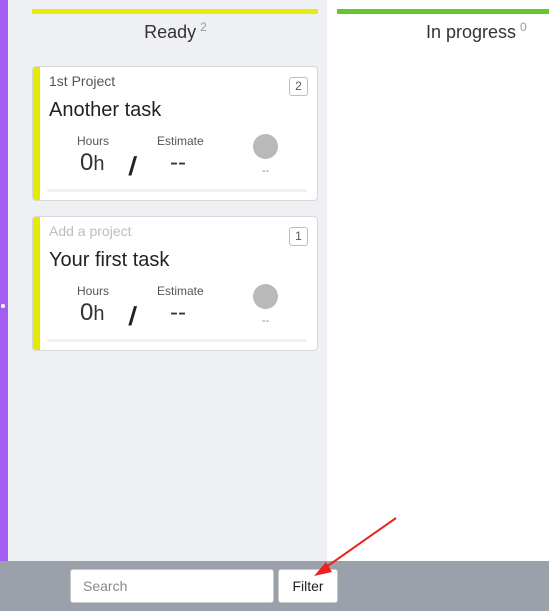  I want to click on column-header: In progress 0, so click(476, 31).